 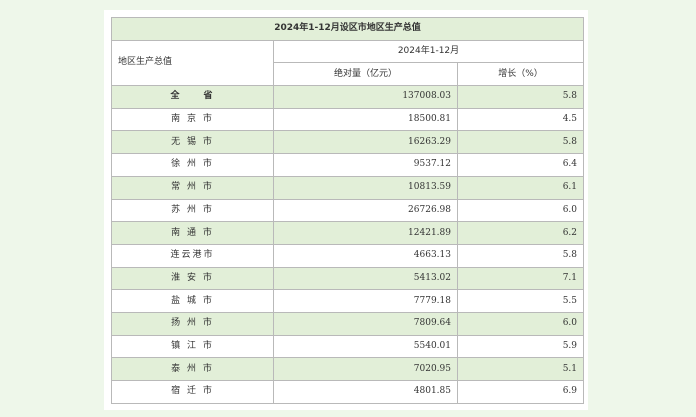 I want to click on absolute-value: 7020.95, so click(x=365, y=369).